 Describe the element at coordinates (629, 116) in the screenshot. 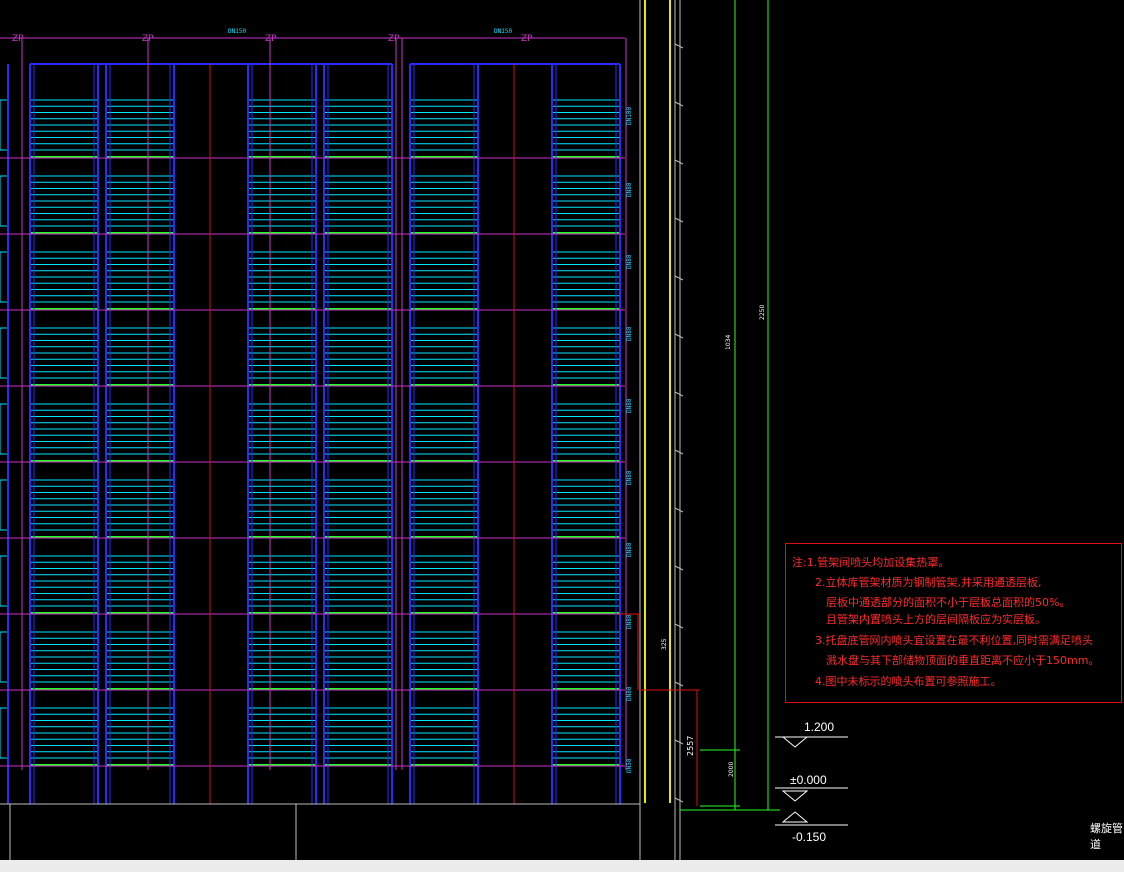

I see `dn-tag-side: DN100` at that location.